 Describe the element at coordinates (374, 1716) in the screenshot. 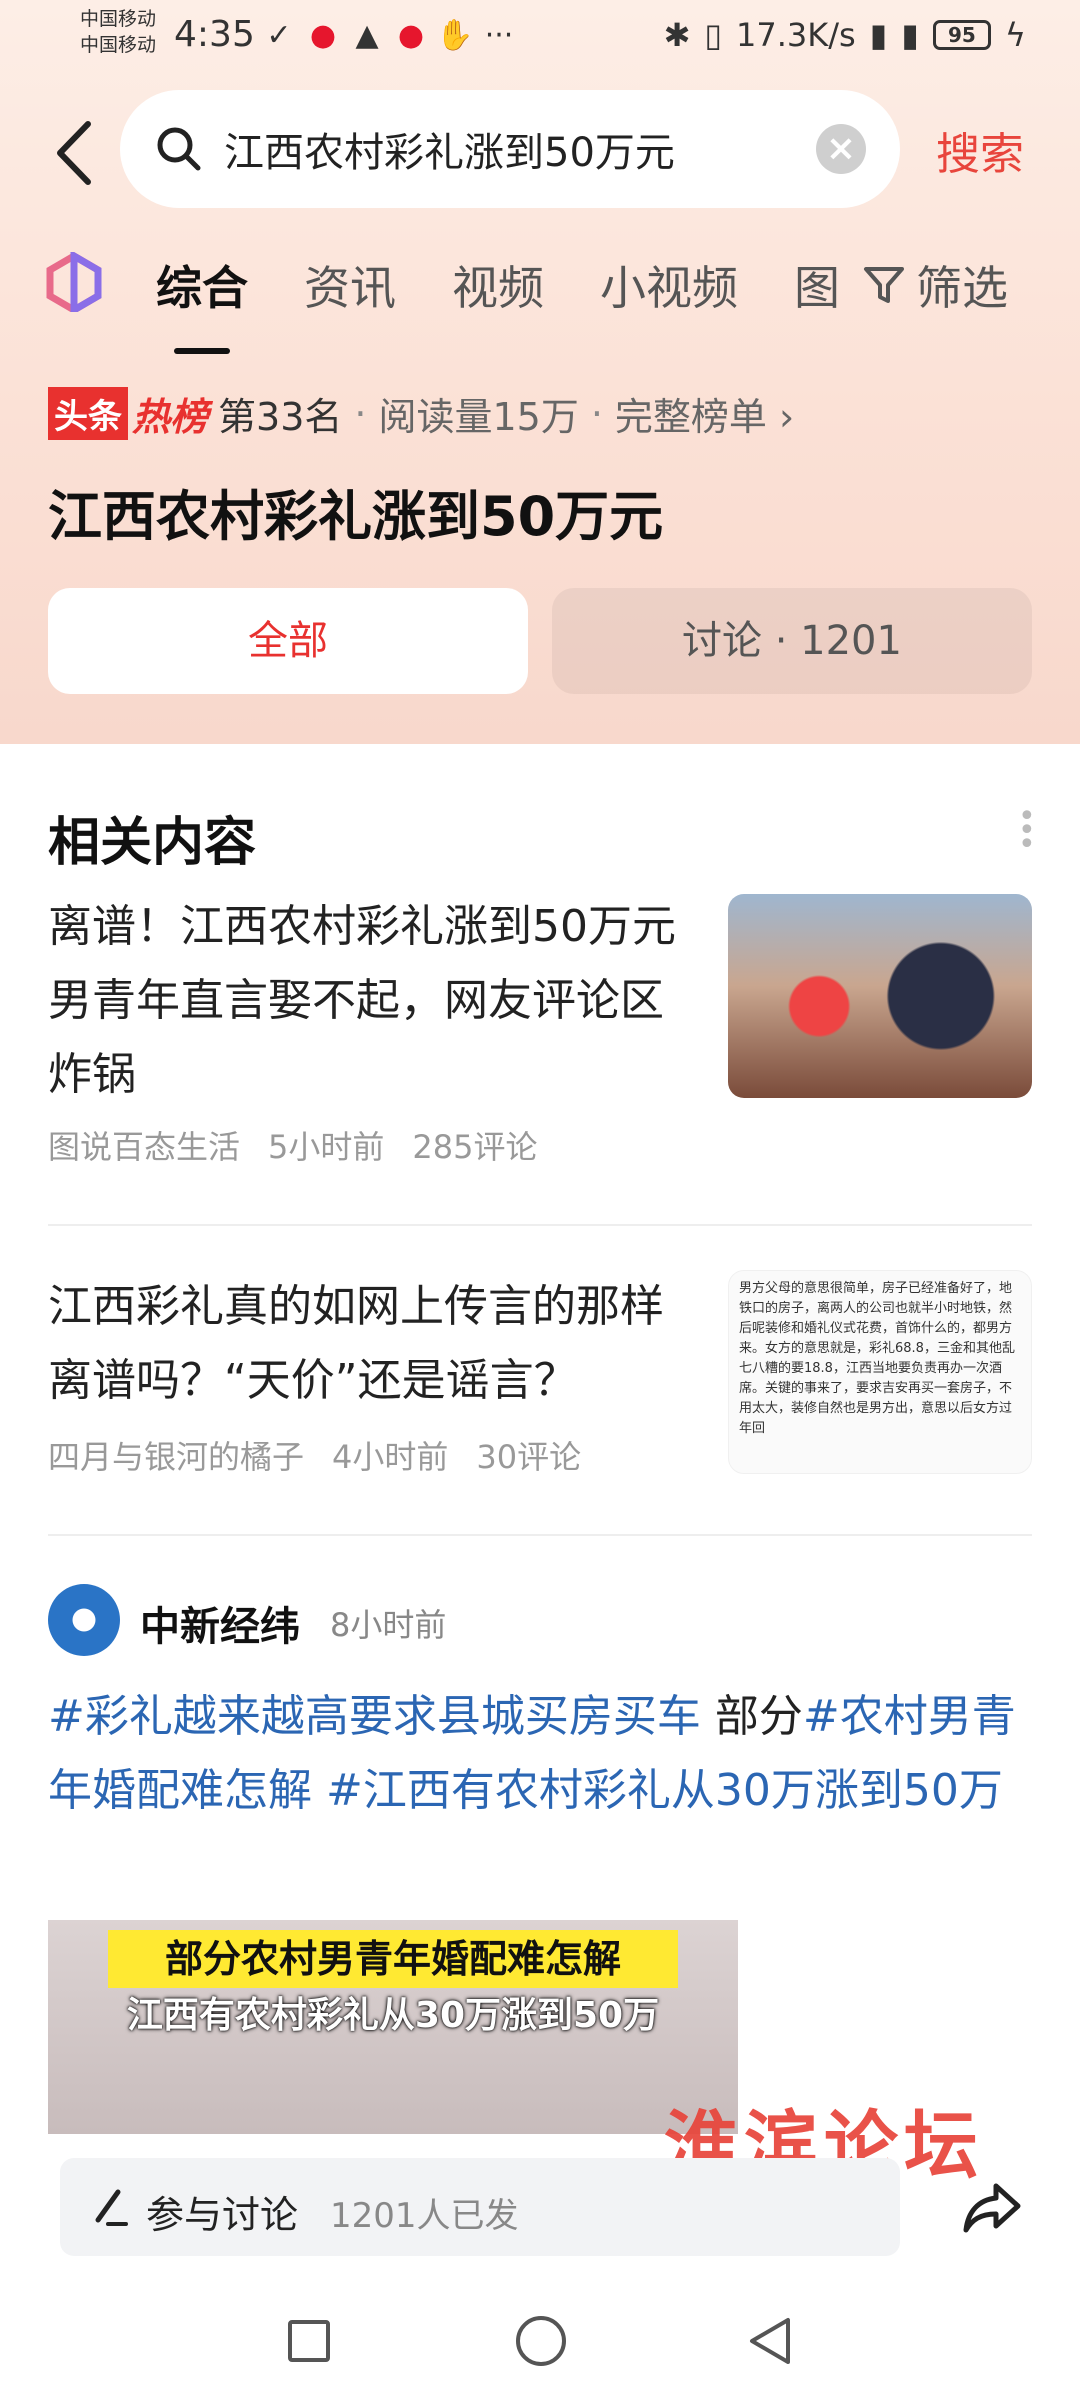

I see `hashtag-link: #彩礼越来越高要求县城买房买车` at that location.